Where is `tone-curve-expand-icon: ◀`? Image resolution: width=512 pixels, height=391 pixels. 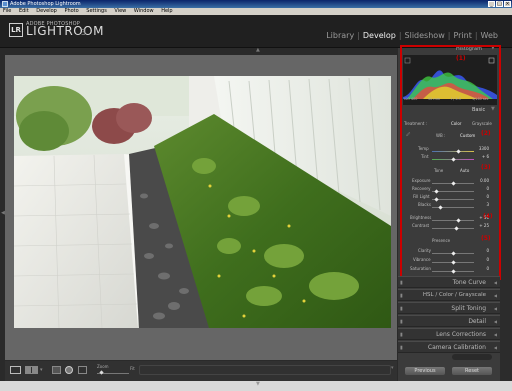 tone-curve-expand-icon: ◀ is located at coordinates (495, 282).